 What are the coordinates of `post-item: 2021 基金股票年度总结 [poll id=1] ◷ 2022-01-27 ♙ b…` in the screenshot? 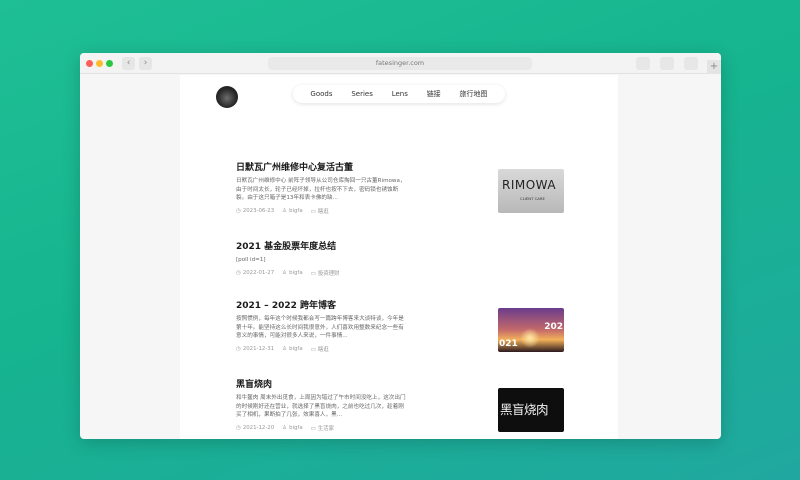 It's located at (401, 259).